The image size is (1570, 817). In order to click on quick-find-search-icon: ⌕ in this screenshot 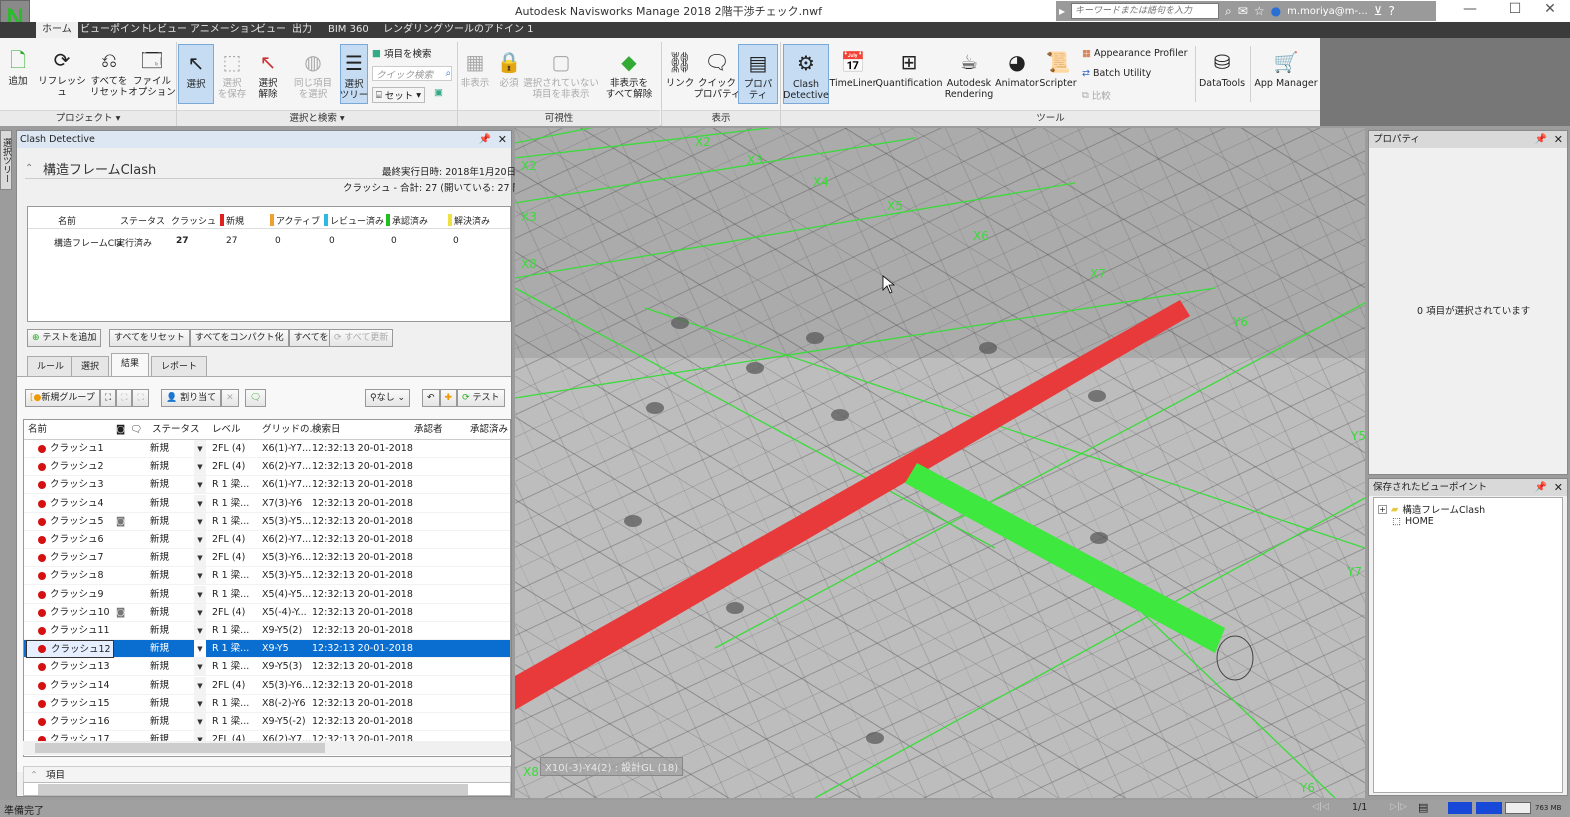, I will do `click(448, 73)`.